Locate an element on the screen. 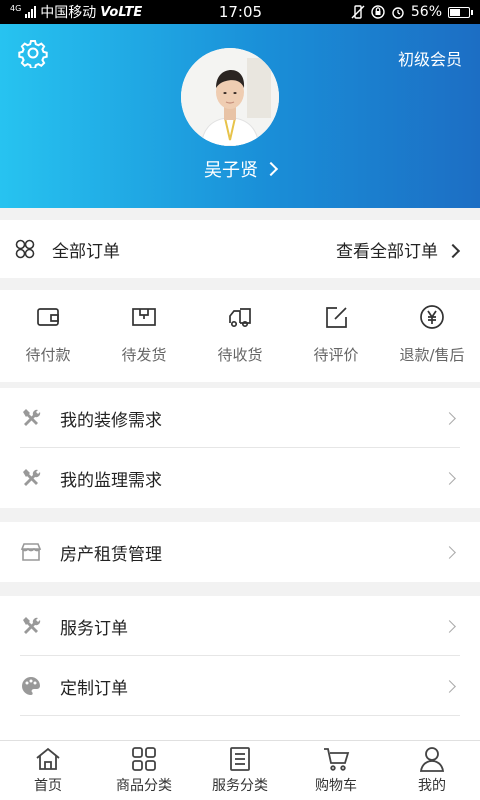  status-refund: 退款/售后 is located at coordinates (432, 336).